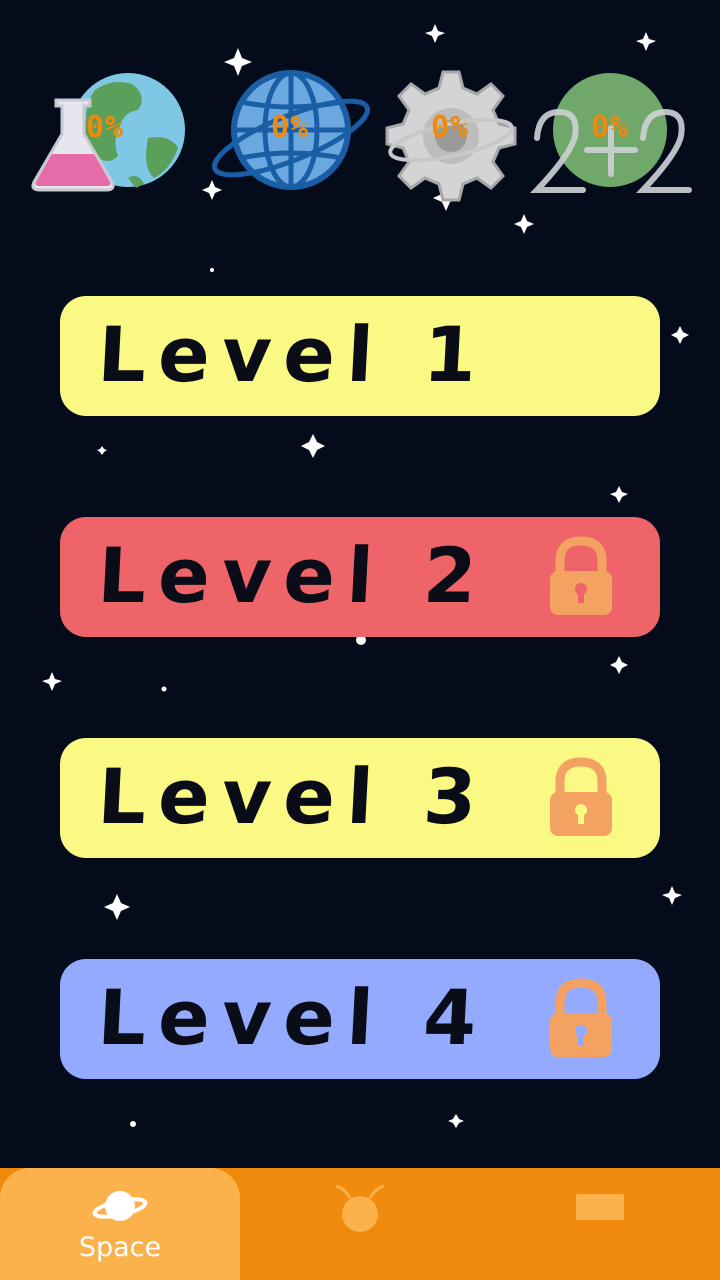  Describe the element at coordinates (360, 1208) in the screenshot. I see `alien-icon` at that location.